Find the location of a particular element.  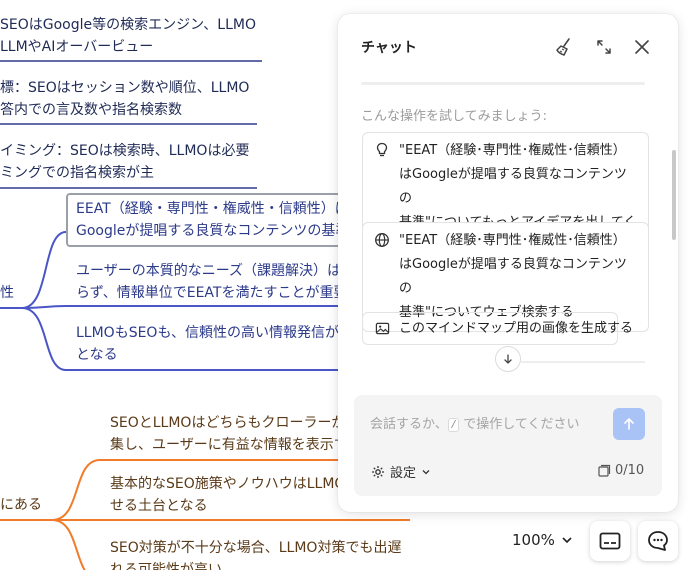

settings-dropdown: 設定 is located at coordinates (401, 471).